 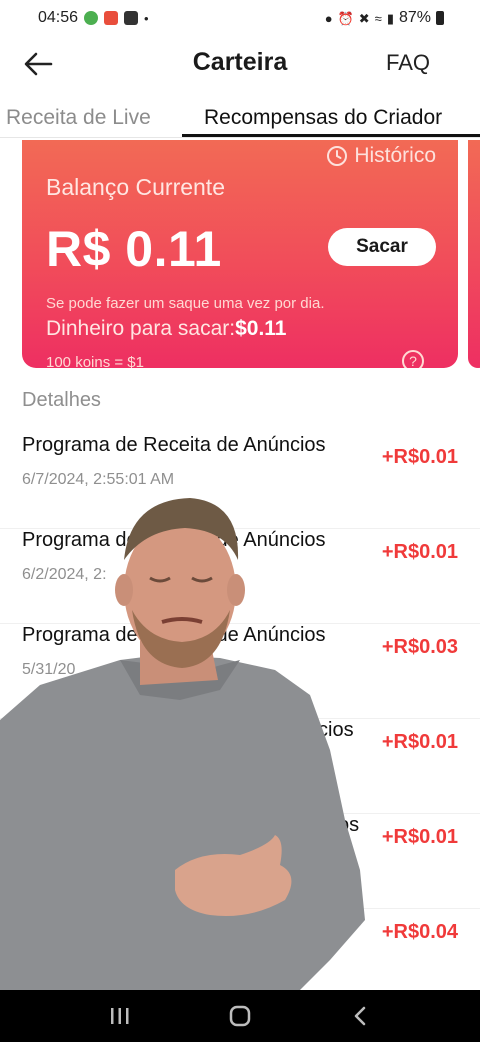 What do you see at coordinates (440, 18) in the screenshot?
I see `battery-icon` at bounding box center [440, 18].